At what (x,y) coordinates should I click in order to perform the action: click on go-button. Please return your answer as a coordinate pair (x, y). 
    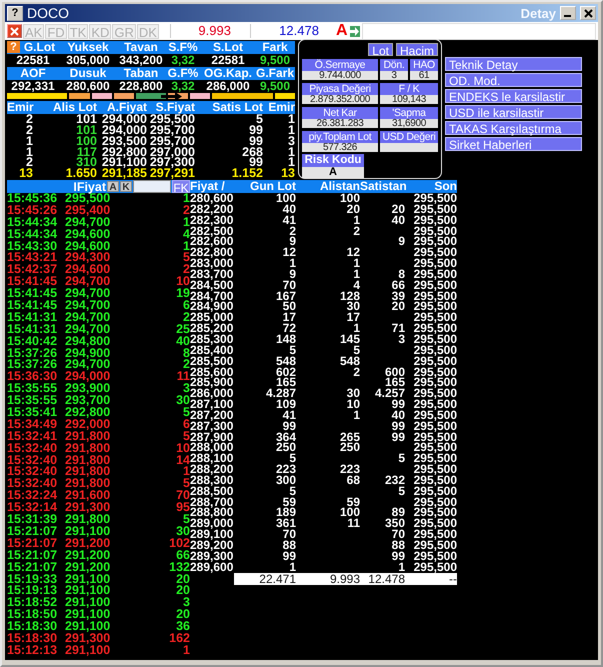
    Looking at the image, I should click on (354, 31).